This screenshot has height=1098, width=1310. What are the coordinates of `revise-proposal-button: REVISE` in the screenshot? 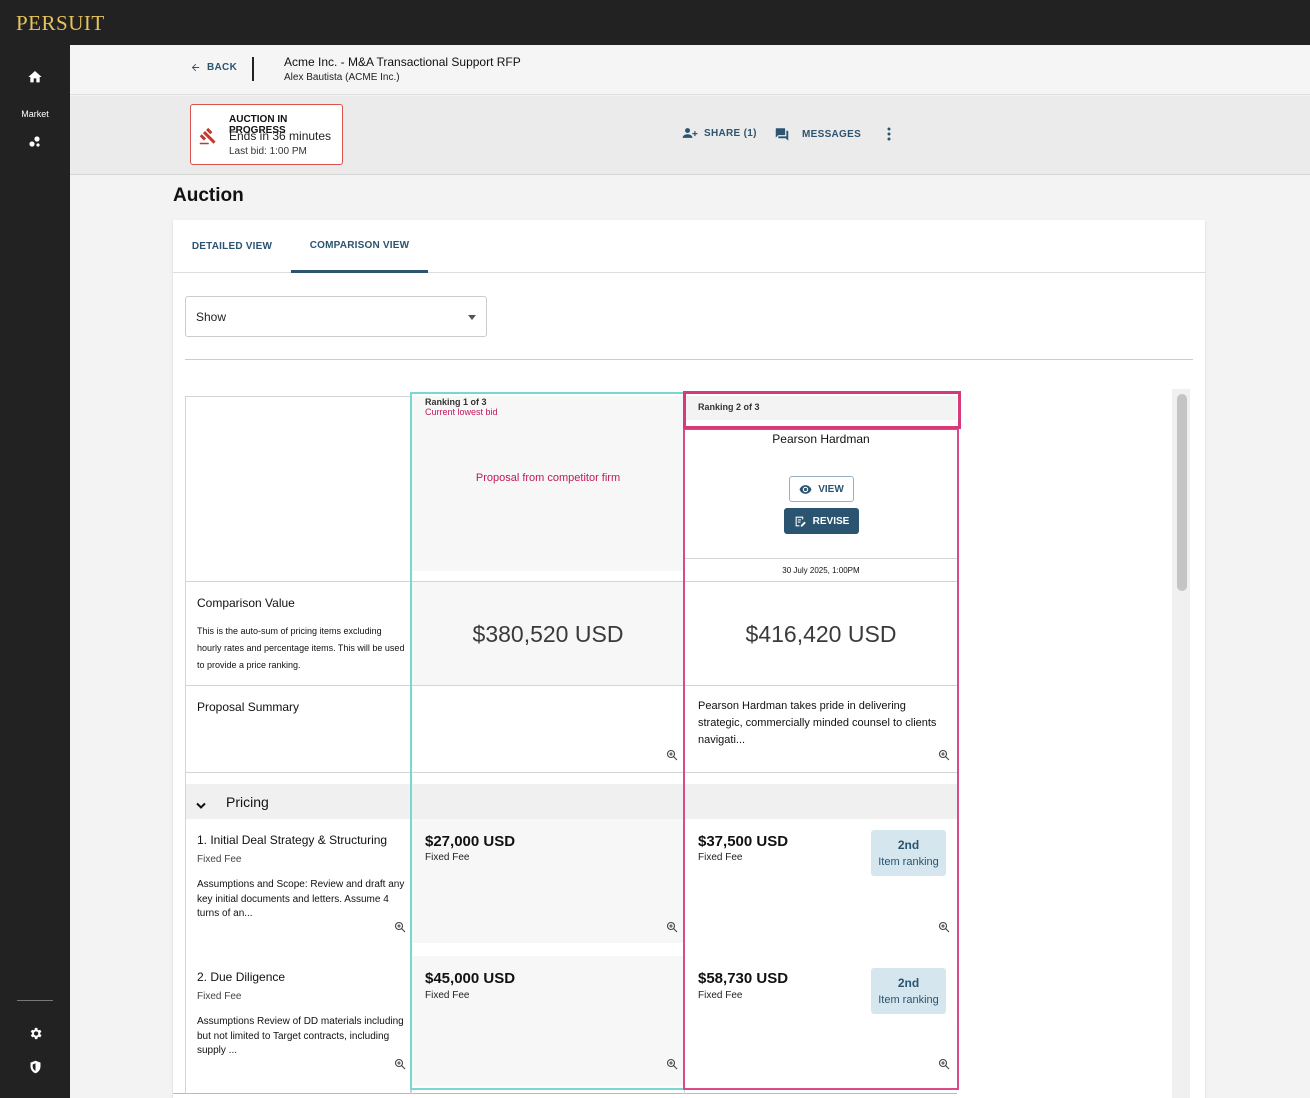 It's located at (821, 521).